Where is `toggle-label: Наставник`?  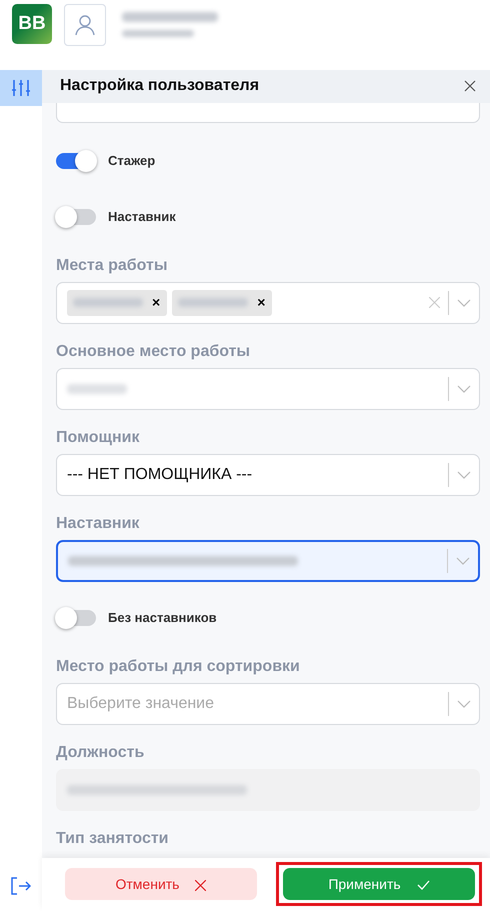
toggle-label: Наставник is located at coordinates (142, 217).